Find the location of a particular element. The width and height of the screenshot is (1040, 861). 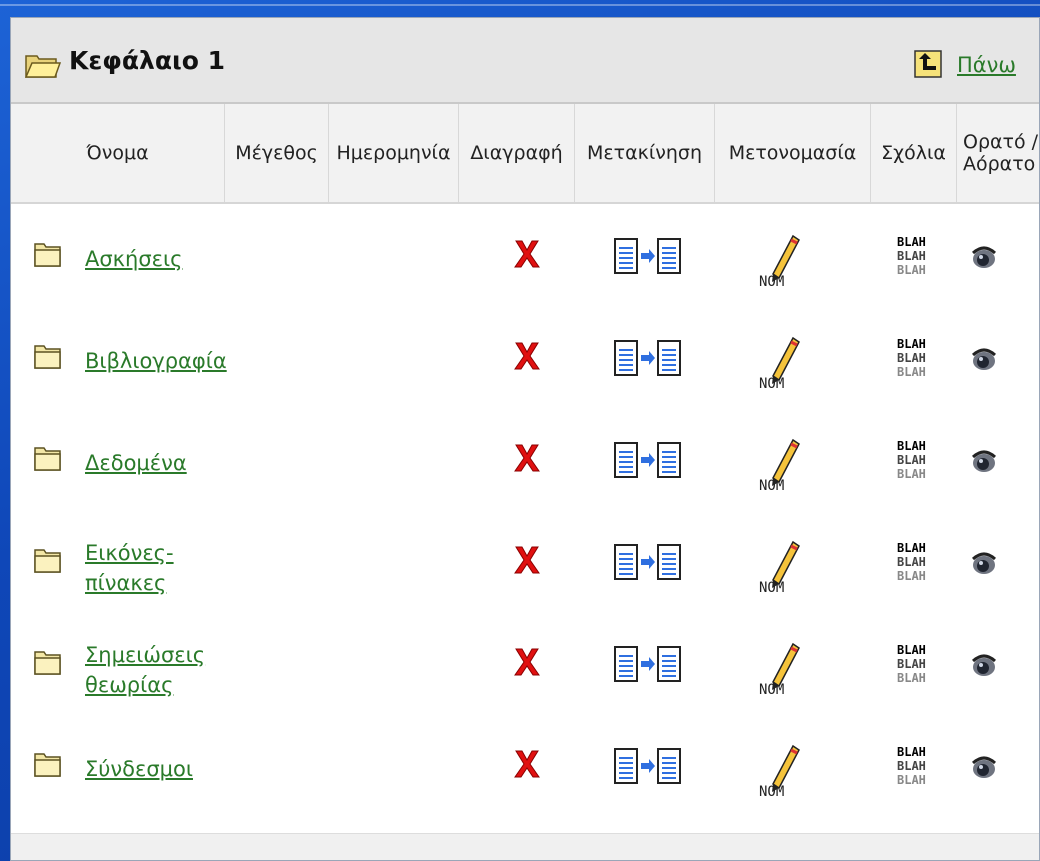

folder-up-icon is located at coordinates (928, 66).